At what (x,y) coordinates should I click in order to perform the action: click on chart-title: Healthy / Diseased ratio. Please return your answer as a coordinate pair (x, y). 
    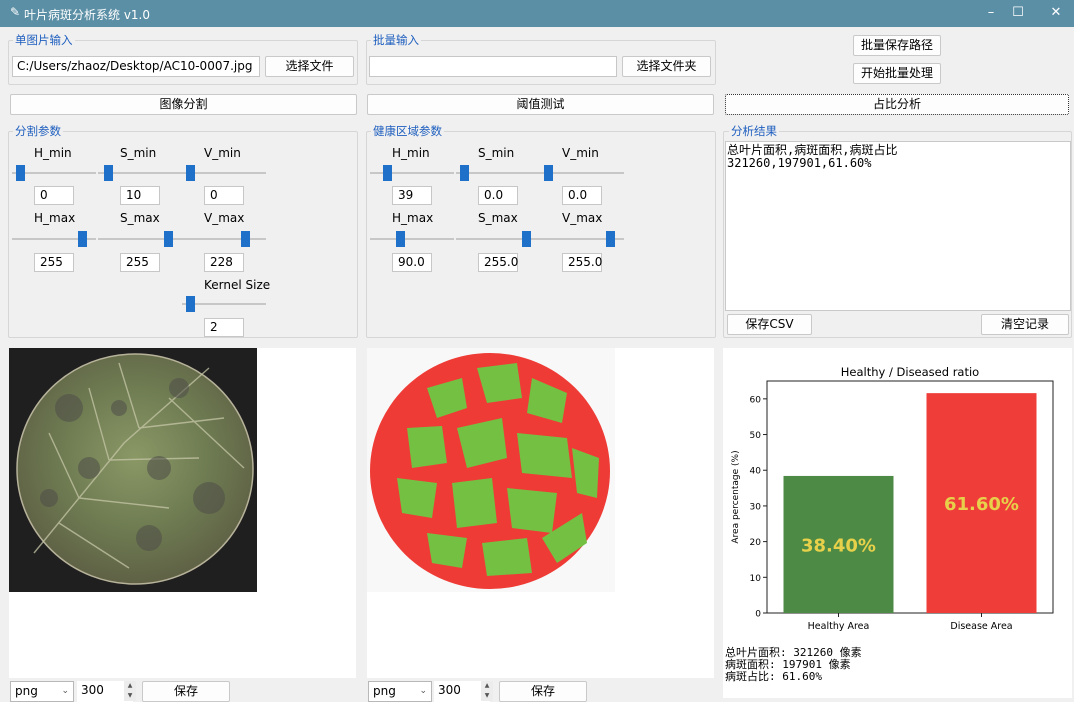
    Looking at the image, I should click on (910, 372).